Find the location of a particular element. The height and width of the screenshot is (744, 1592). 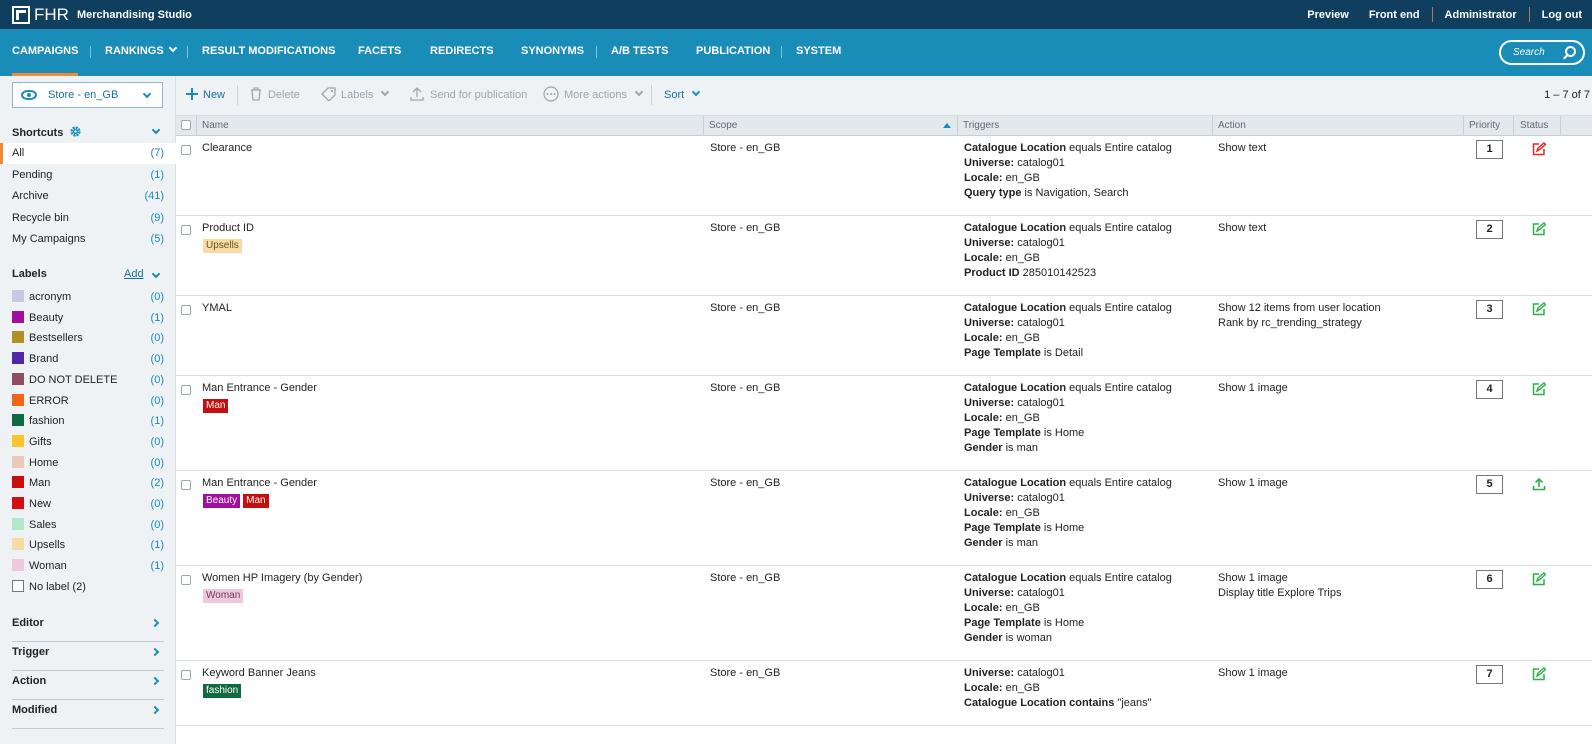

priority-input: 4 is located at coordinates (1489, 389).